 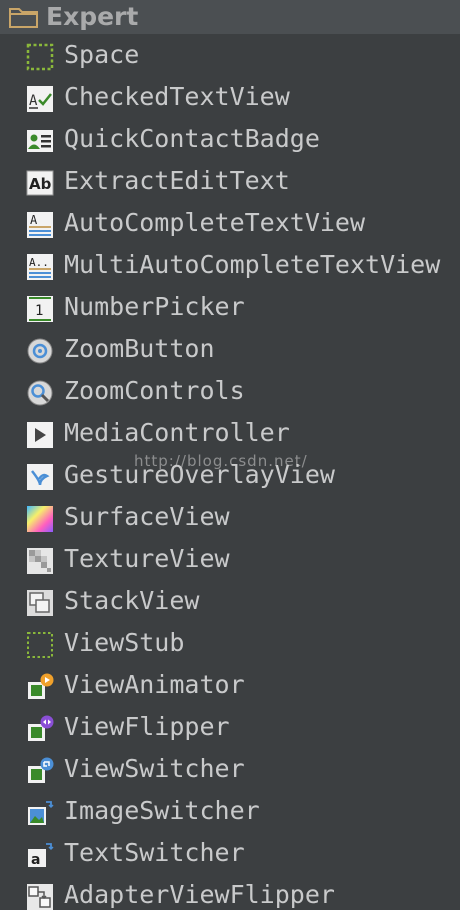 I want to click on palette-item-view-switcher: ViewSwitcher, so click(x=230, y=769).